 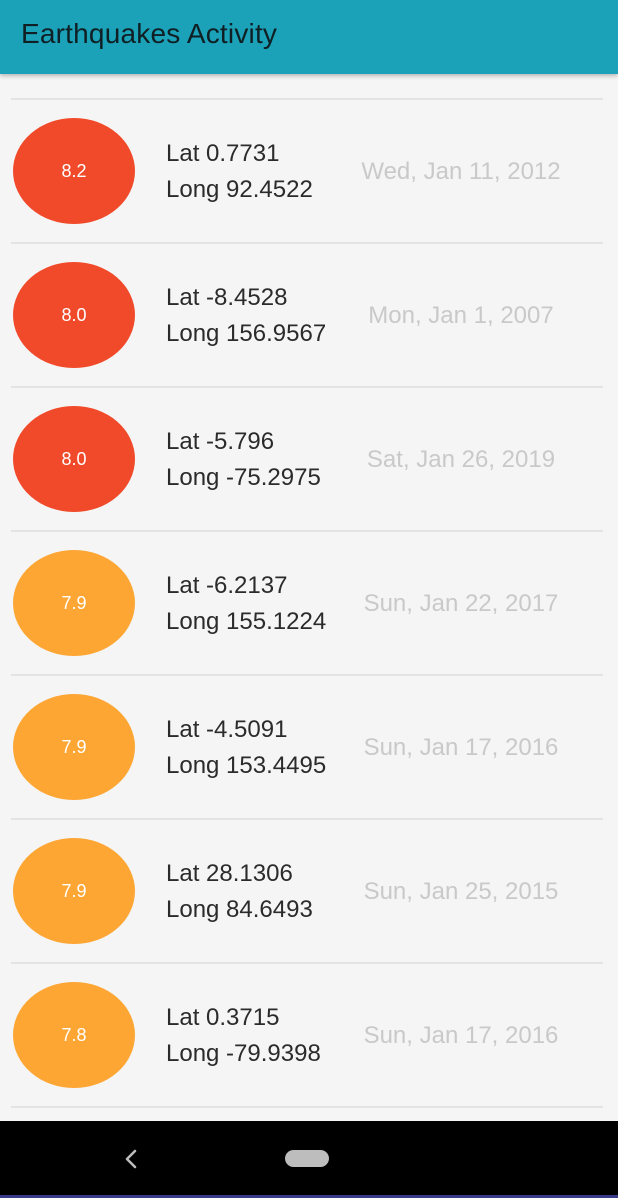 What do you see at coordinates (246, 621) in the screenshot?
I see `longitude-label: Long 155.1224` at bounding box center [246, 621].